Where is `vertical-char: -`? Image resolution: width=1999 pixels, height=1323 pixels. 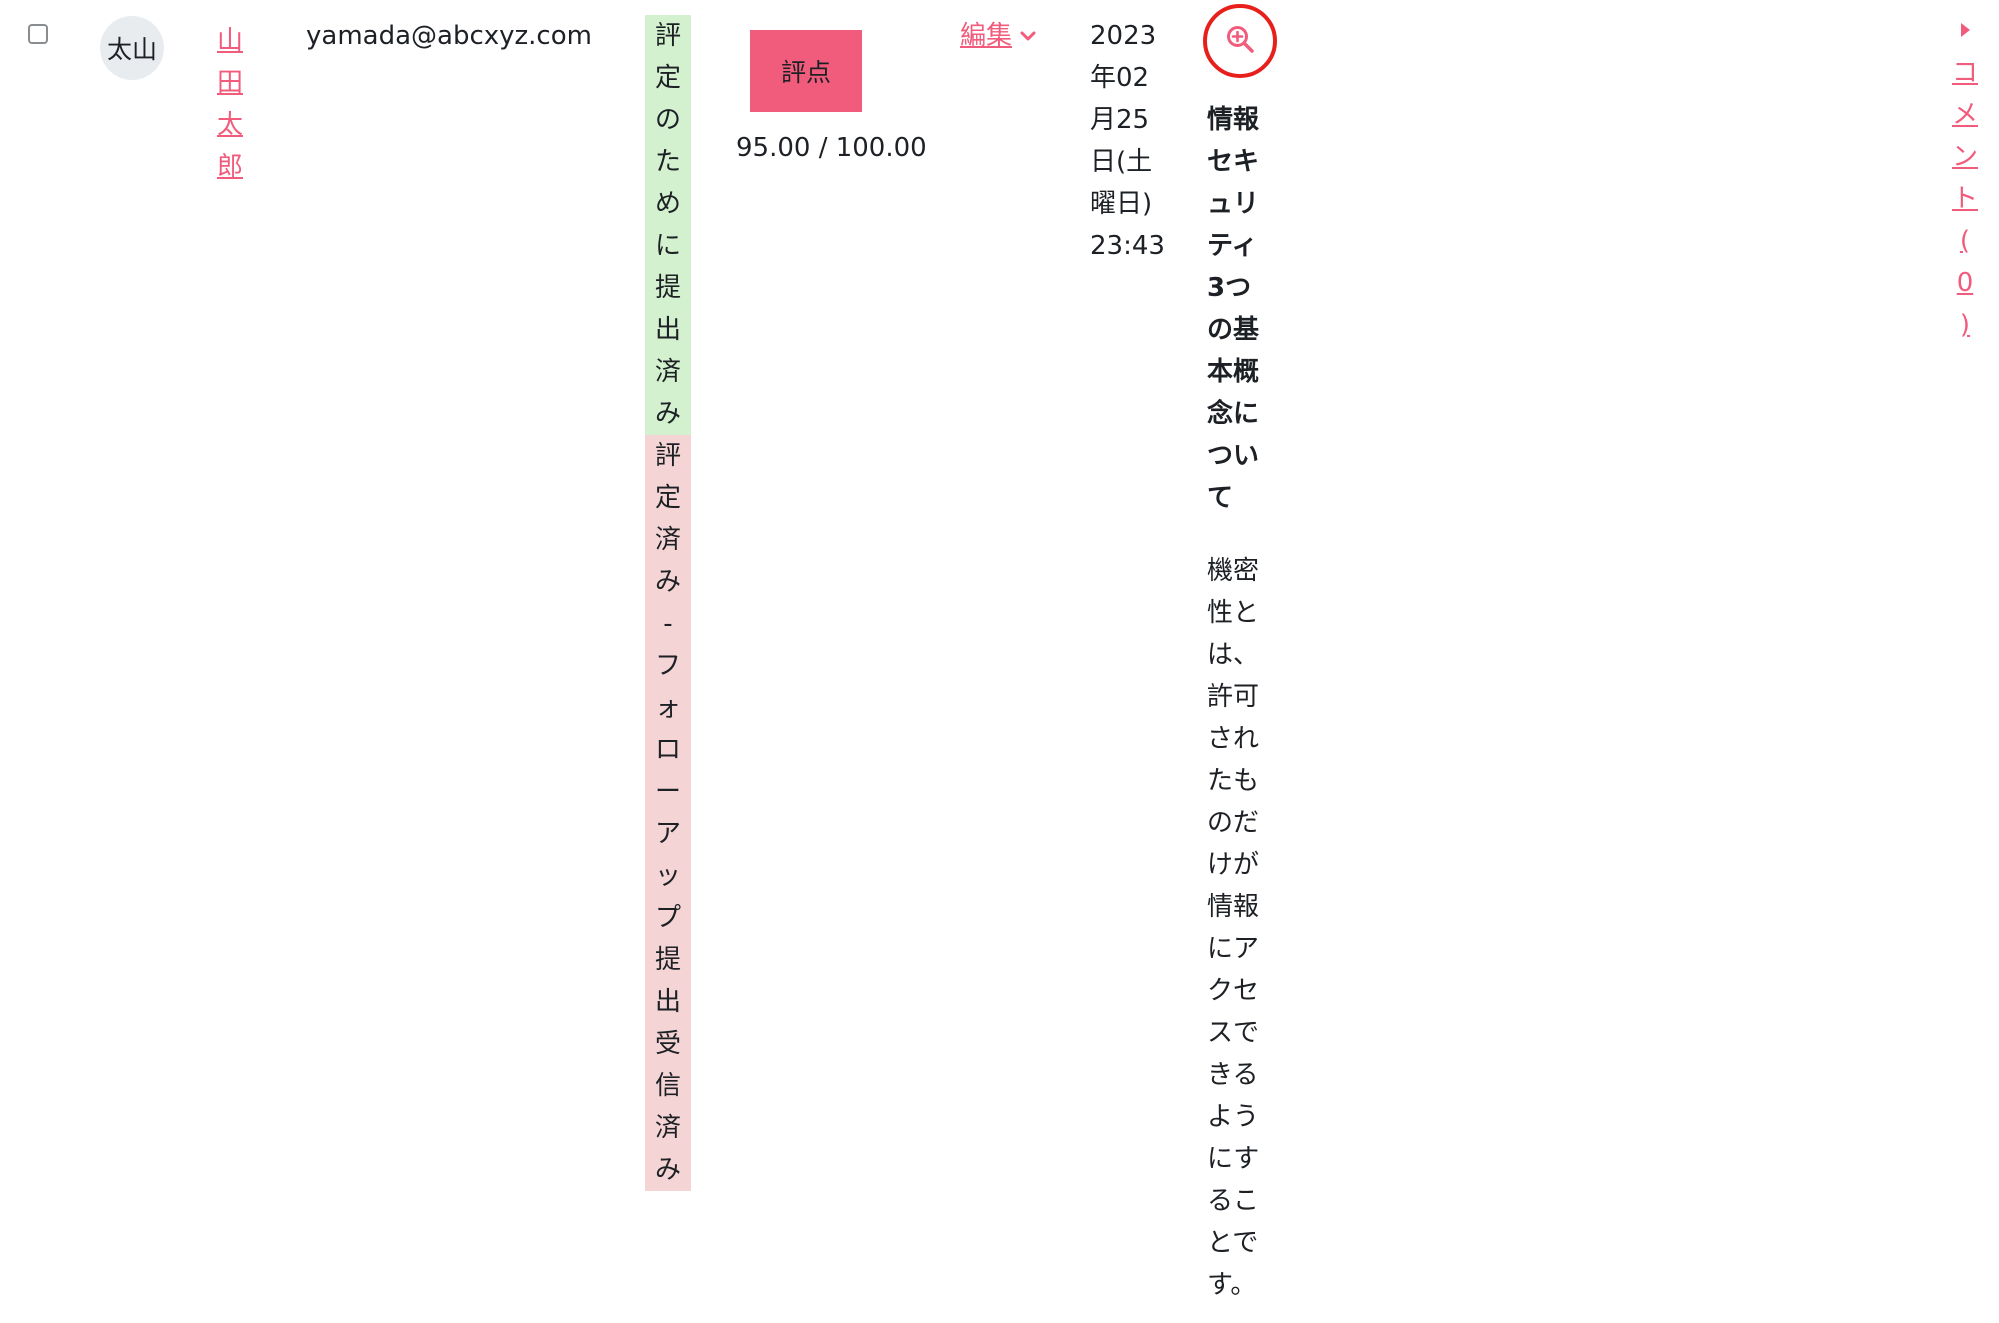
vertical-char: - is located at coordinates (668, 624).